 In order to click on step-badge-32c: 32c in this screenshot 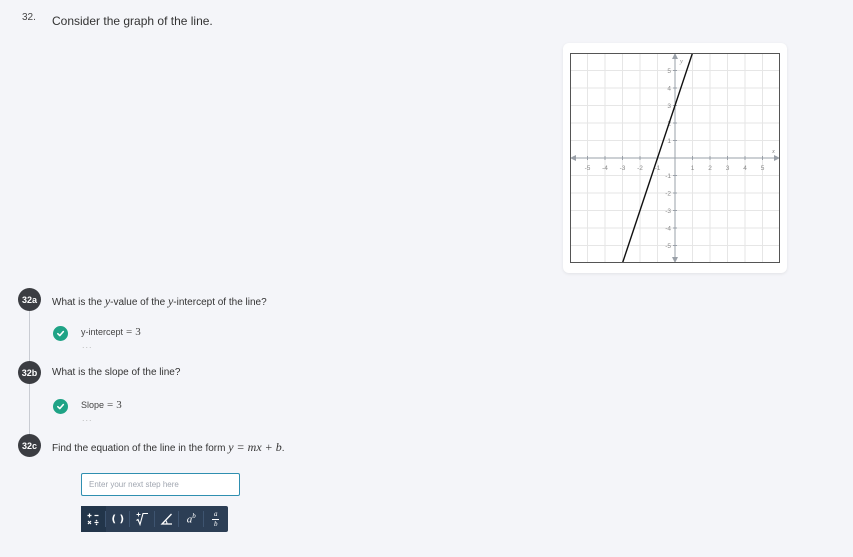, I will do `click(29, 445)`.